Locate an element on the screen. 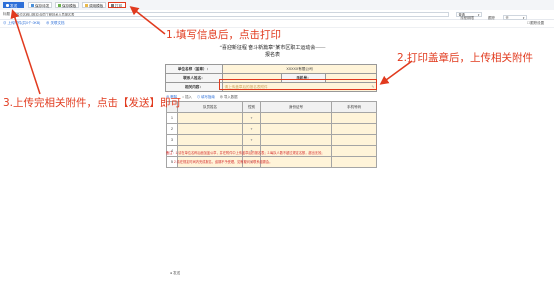 Image resolution: width=554 pixels, height=281 pixels. arrow-to-send is located at coordinates (25, 52).